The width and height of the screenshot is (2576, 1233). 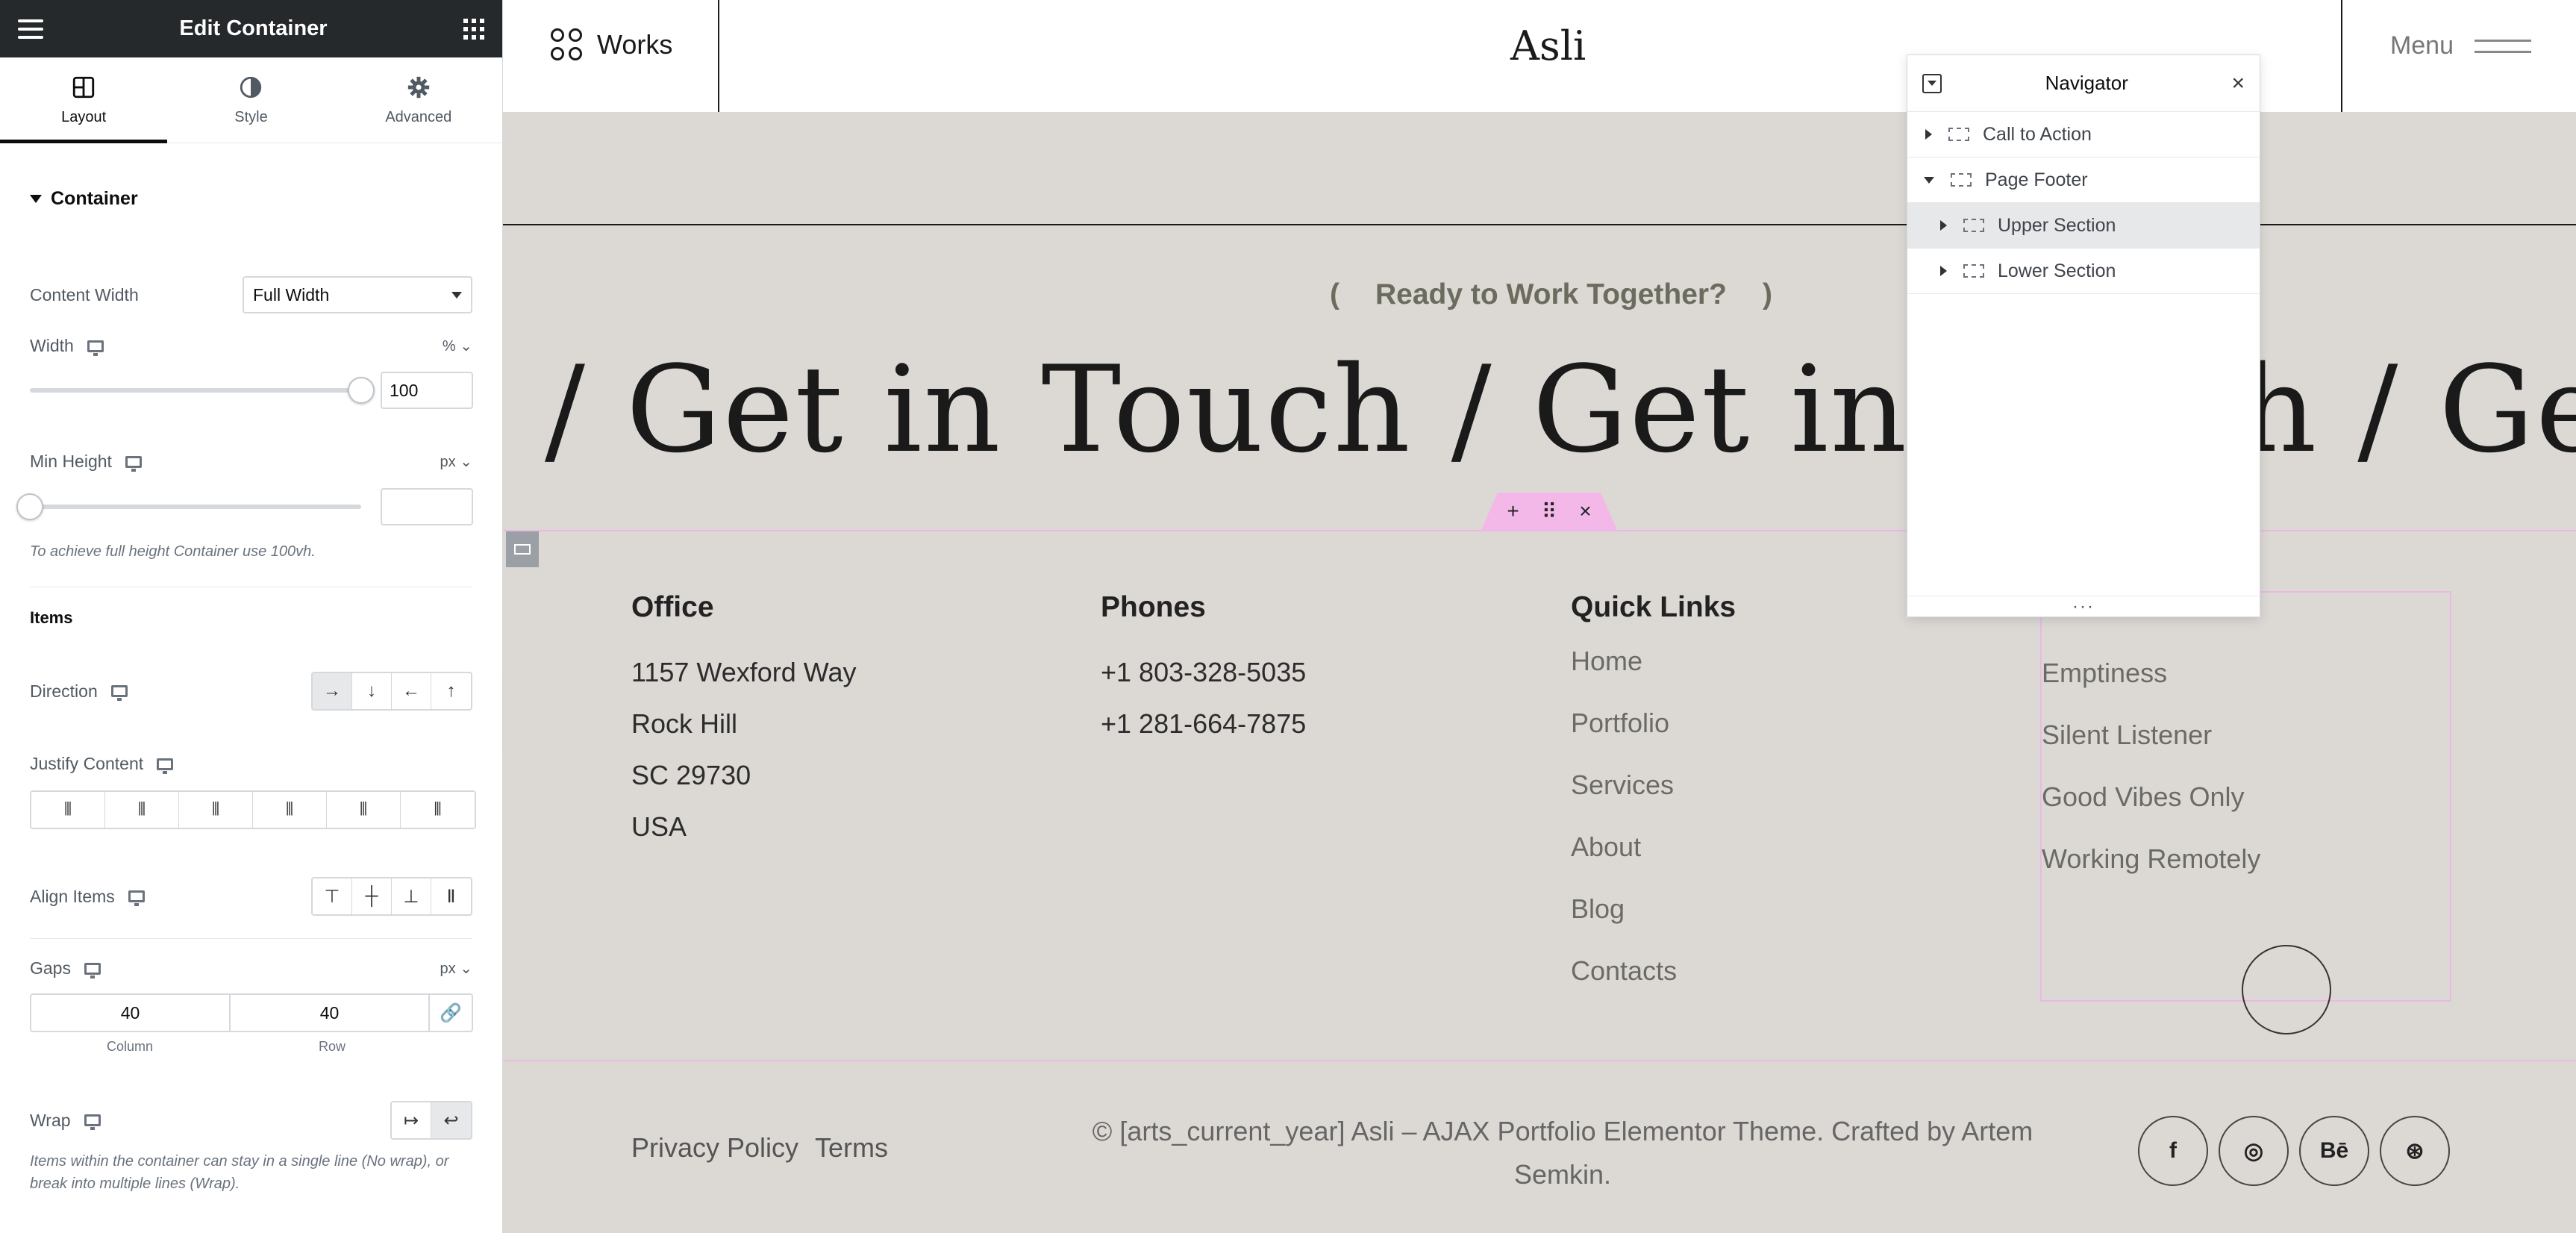 What do you see at coordinates (1513, 511) in the screenshot?
I see `add-section-button: +` at bounding box center [1513, 511].